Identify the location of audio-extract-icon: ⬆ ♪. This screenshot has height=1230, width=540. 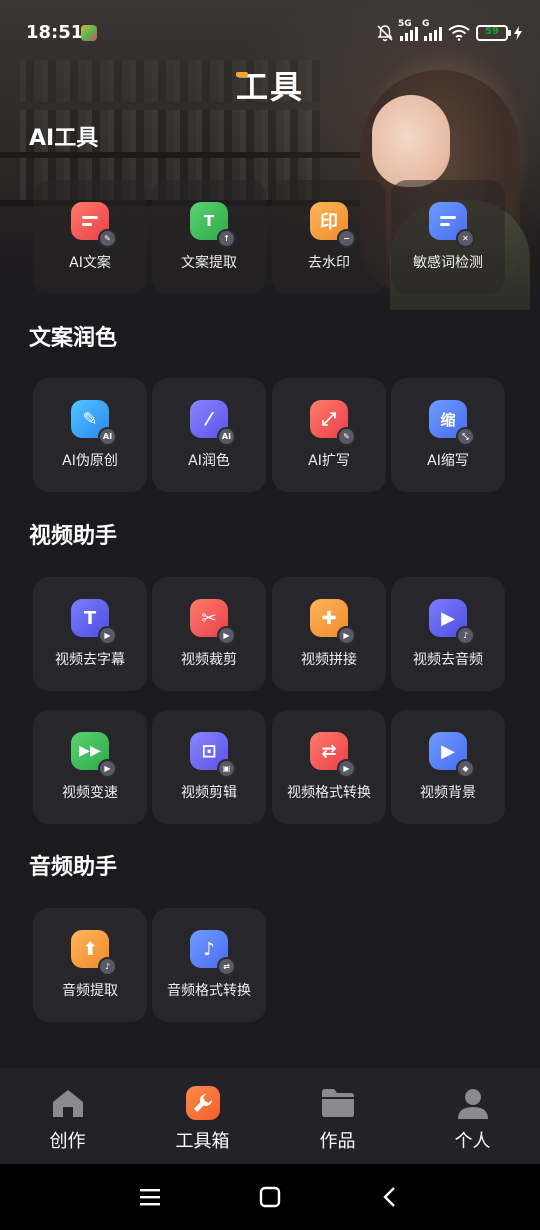
(94, 953).